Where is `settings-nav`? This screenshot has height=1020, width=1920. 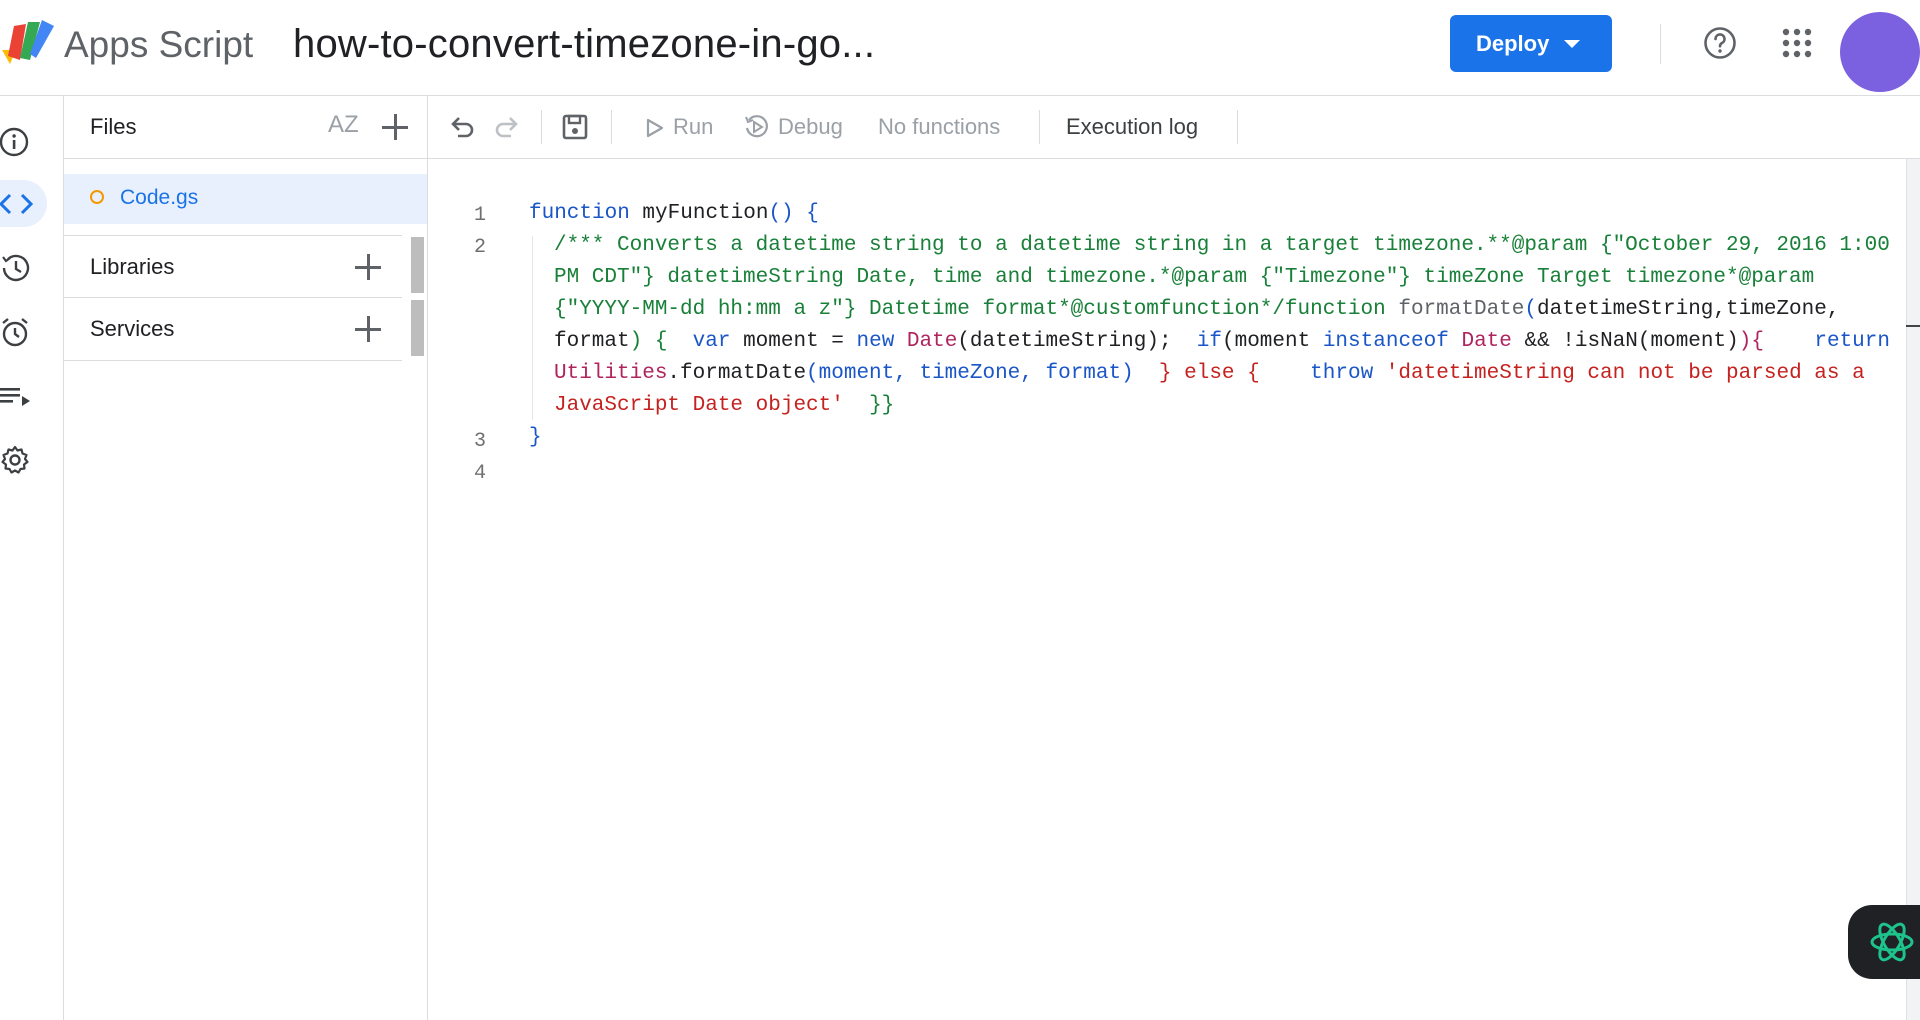 settings-nav is located at coordinates (23, 459).